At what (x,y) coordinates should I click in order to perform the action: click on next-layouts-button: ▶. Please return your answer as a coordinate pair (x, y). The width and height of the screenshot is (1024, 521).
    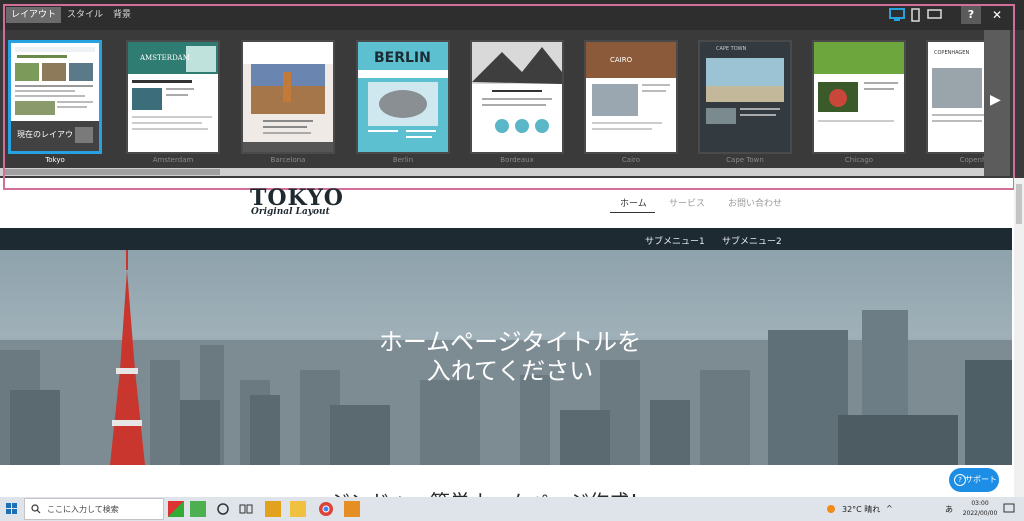
    Looking at the image, I should click on (997, 103).